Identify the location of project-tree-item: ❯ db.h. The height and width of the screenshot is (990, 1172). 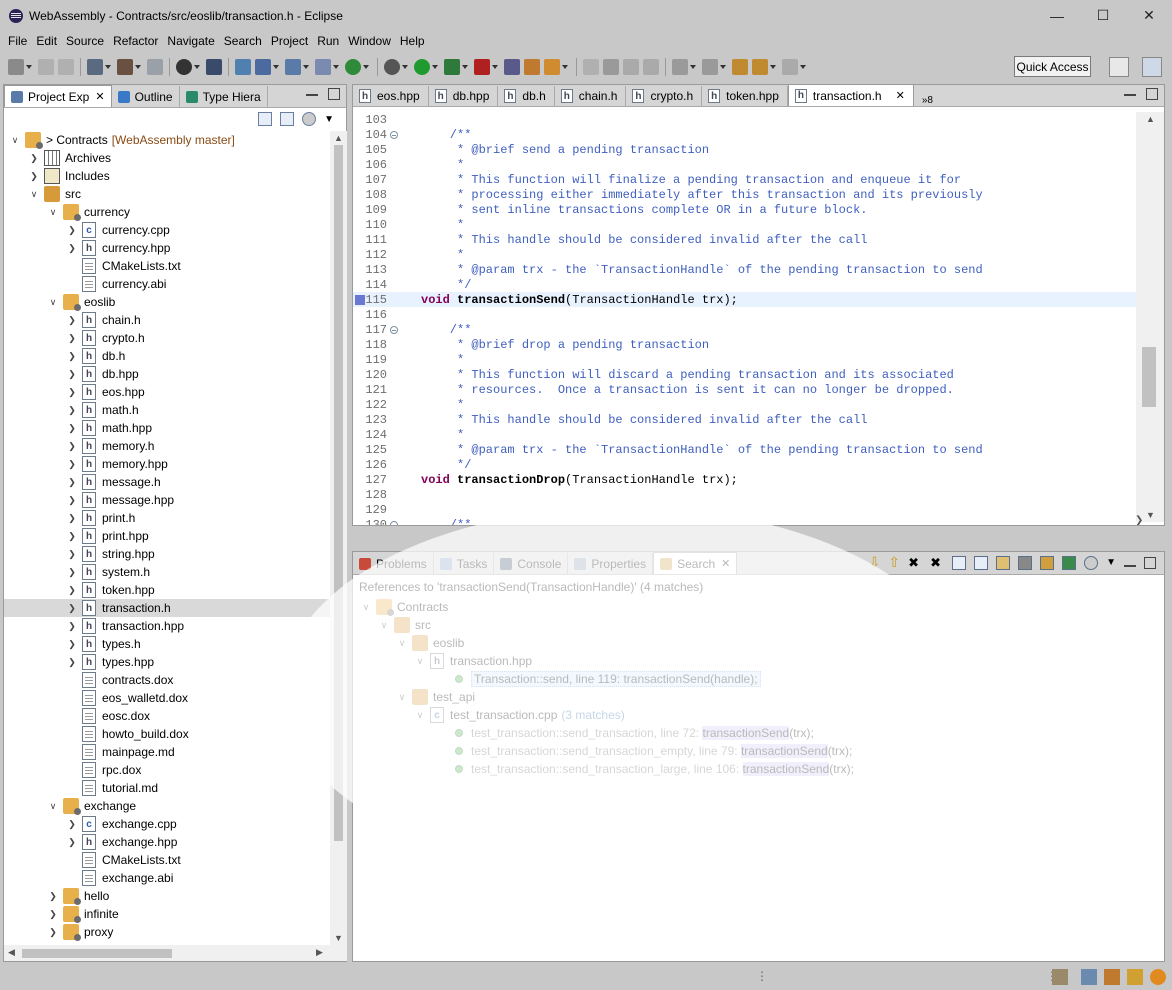
(167, 356).